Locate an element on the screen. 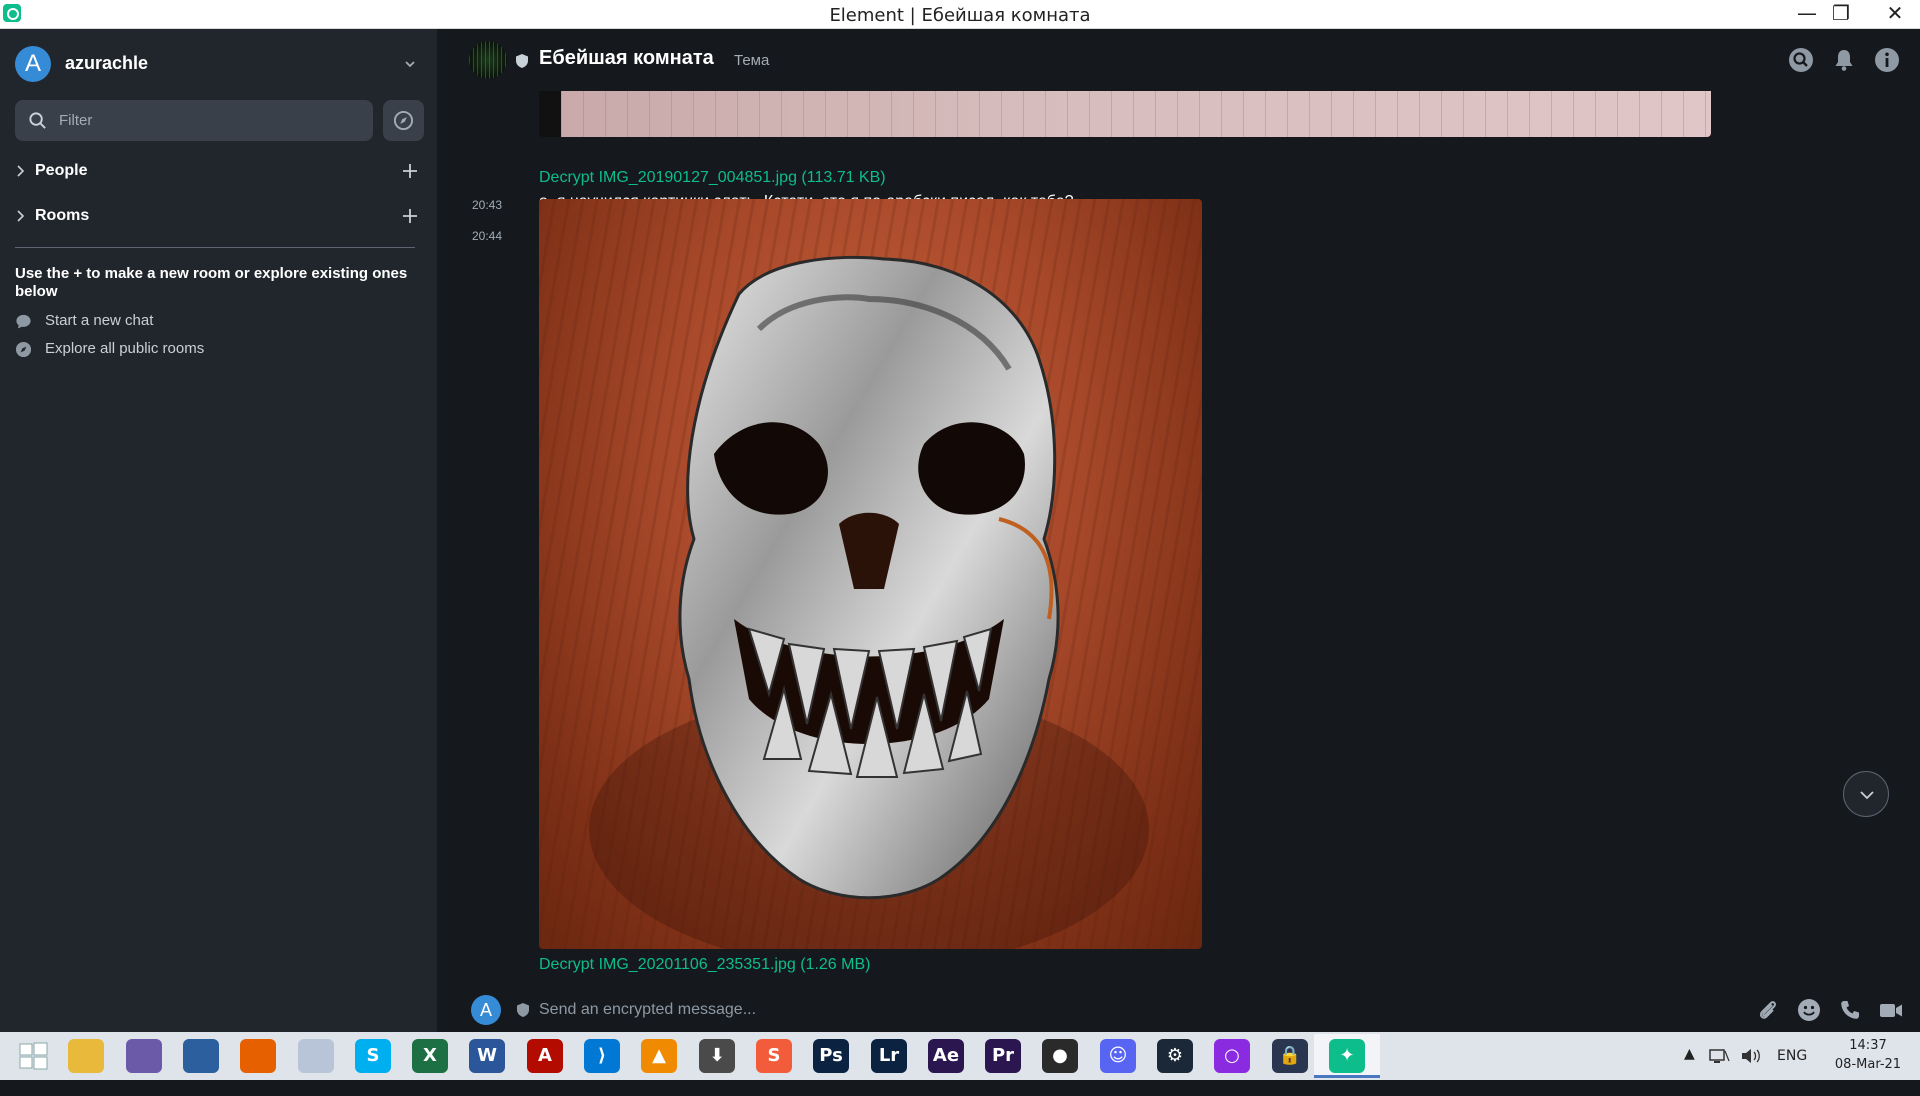  network-icon is located at coordinates (1719, 1056).